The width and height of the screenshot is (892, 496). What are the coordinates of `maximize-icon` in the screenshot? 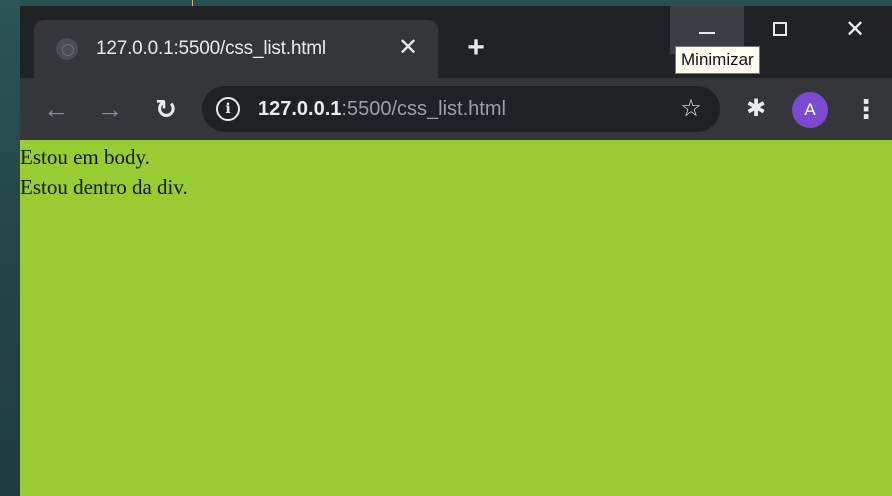 It's located at (780, 29).